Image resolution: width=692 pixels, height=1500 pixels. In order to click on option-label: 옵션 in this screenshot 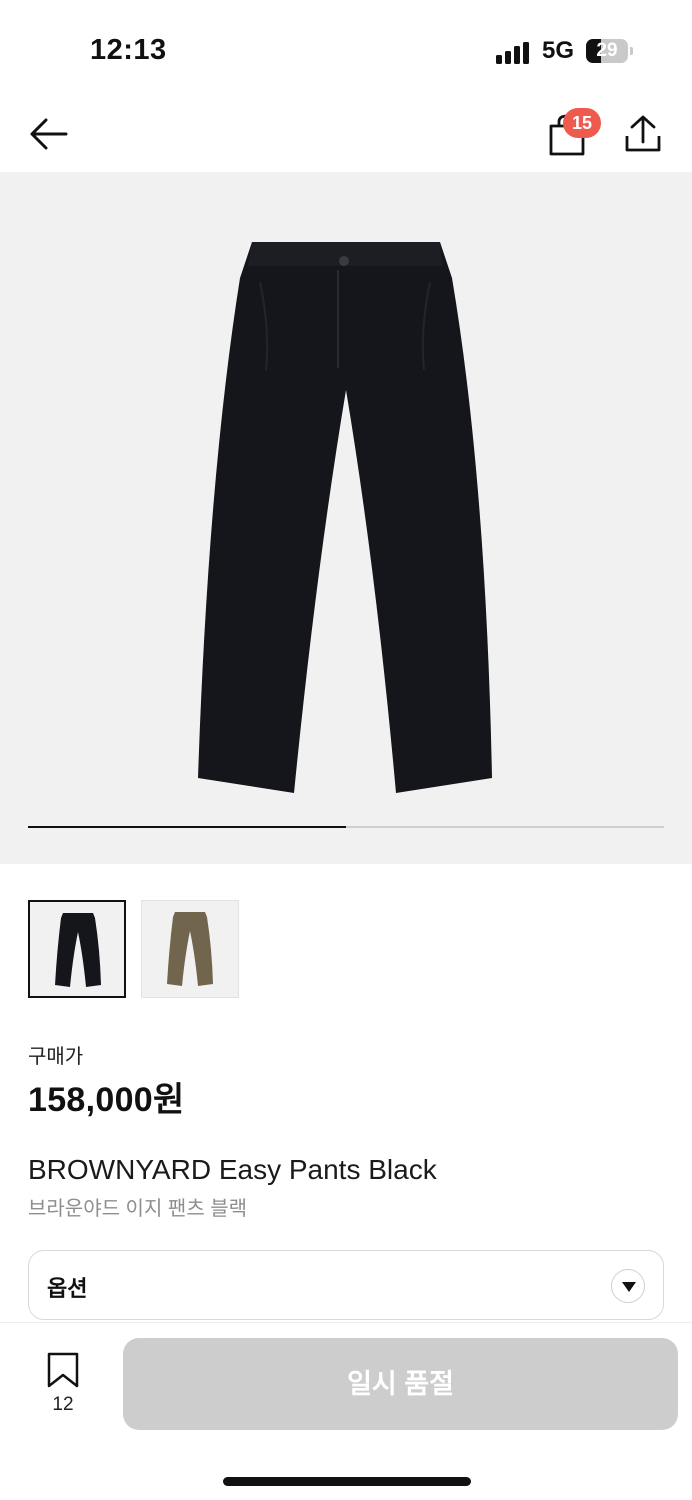, I will do `click(67, 1288)`.